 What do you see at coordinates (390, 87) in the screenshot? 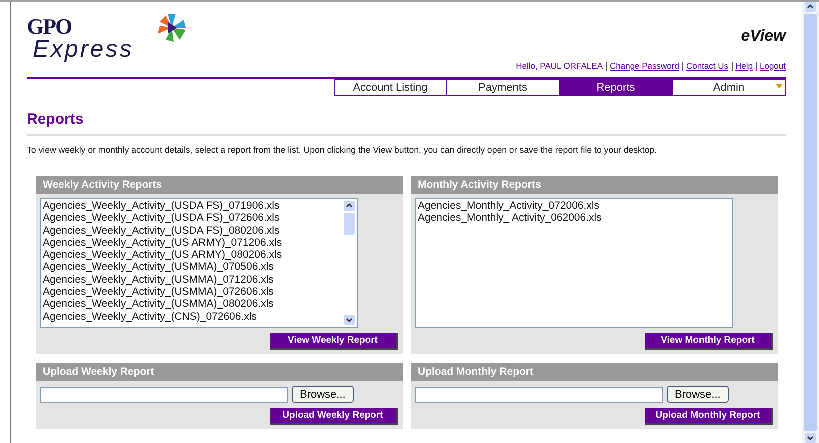
I see `nav-tab: Account Listing` at bounding box center [390, 87].